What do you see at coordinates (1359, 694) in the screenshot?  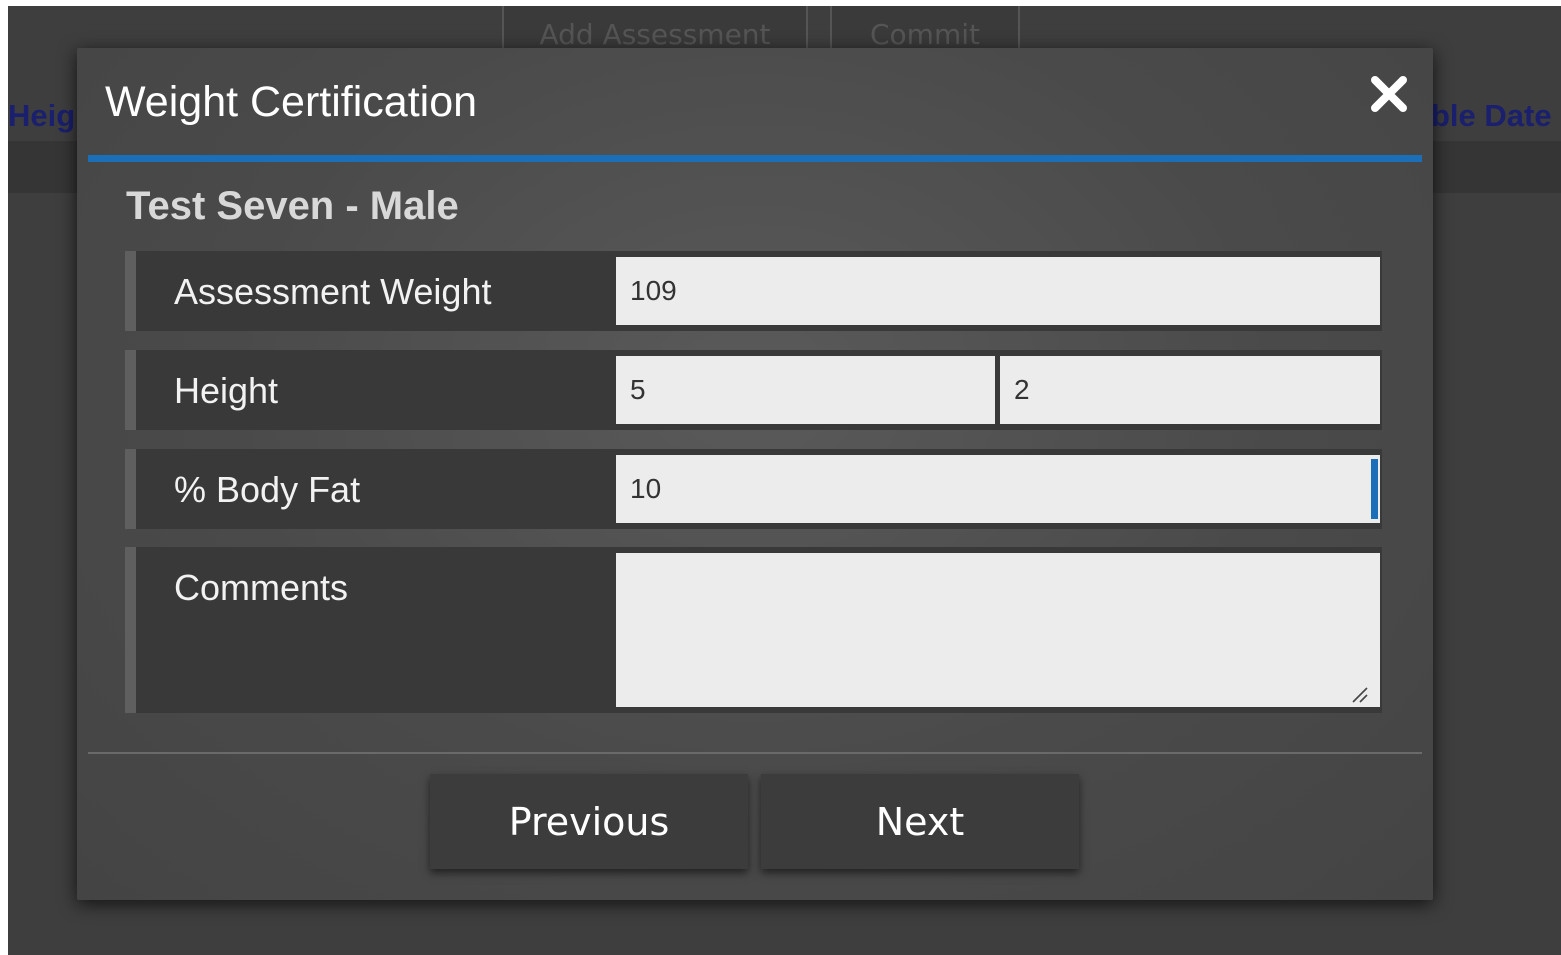 I see `resize-handle-icon` at bounding box center [1359, 694].